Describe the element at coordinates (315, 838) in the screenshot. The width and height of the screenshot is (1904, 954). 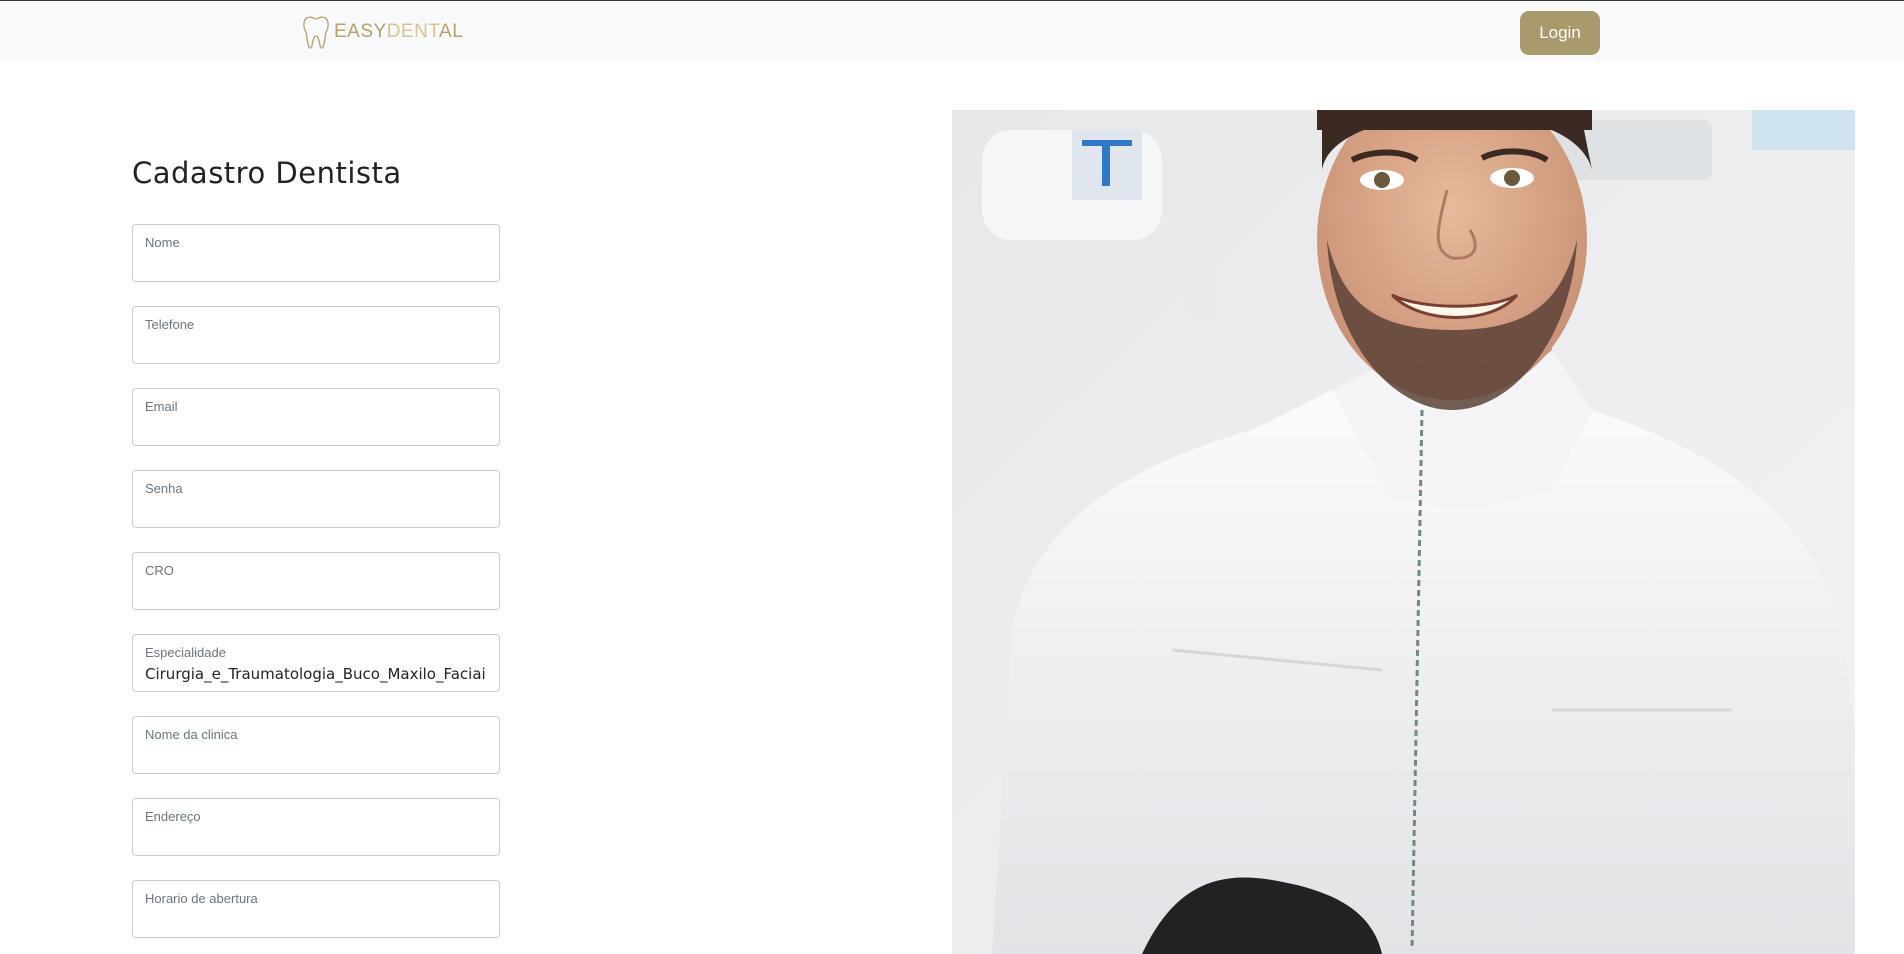
I see `endereco-input` at that location.